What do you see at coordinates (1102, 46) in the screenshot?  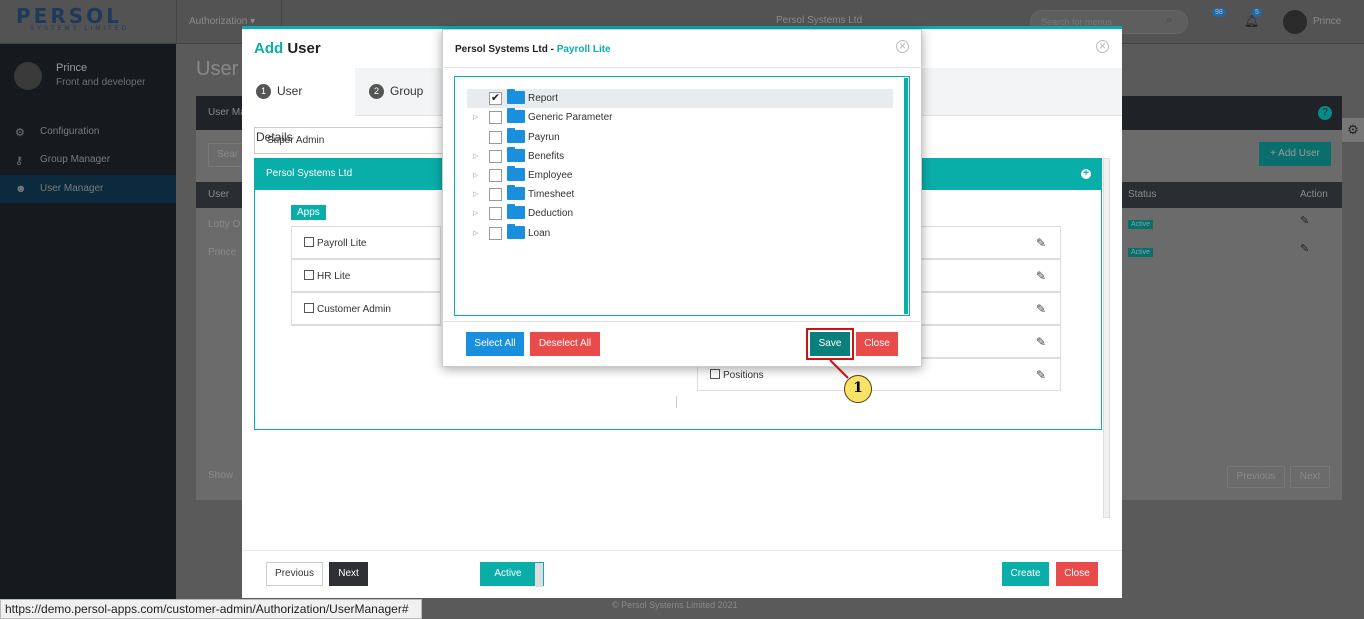 I see `modal-close-icon: ✕` at bounding box center [1102, 46].